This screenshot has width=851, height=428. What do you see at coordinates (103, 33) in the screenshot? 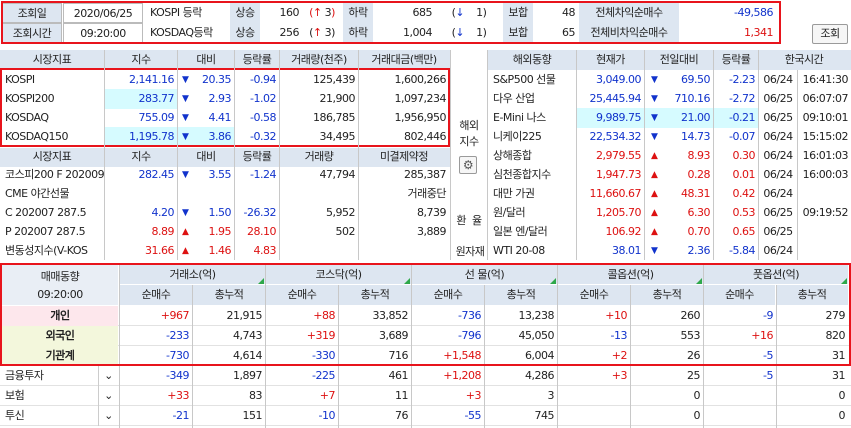
I see `time-field: 09:20:00` at bounding box center [103, 33].